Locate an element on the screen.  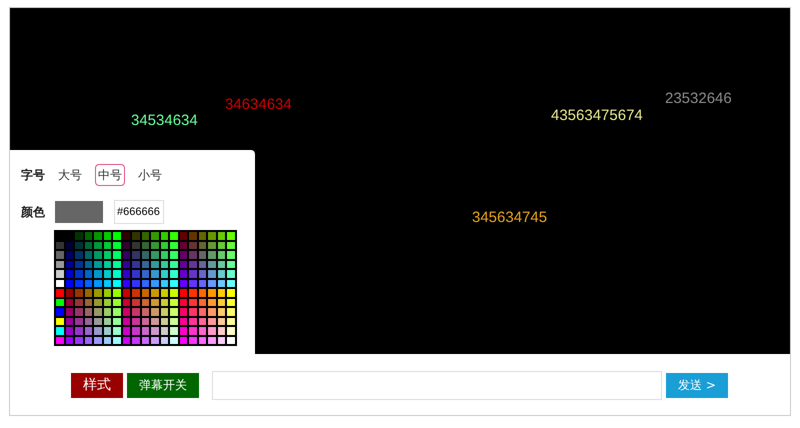
color-hex-field: #666666 is located at coordinates (139, 212).